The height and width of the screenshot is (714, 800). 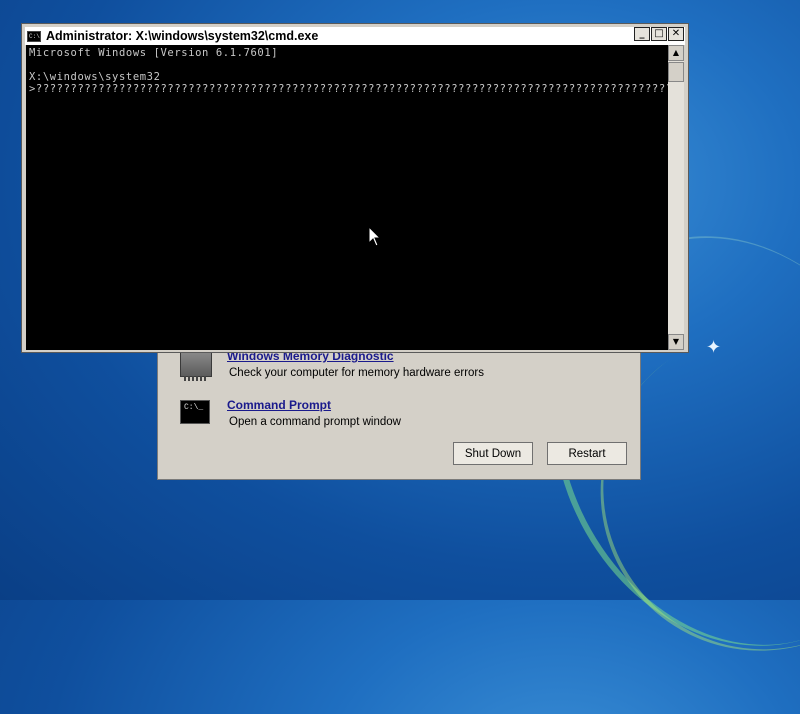 What do you see at coordinates (375, 236) in the screenshot?
I see `mouse-cursor-icon` at bounding box center [375, 236].